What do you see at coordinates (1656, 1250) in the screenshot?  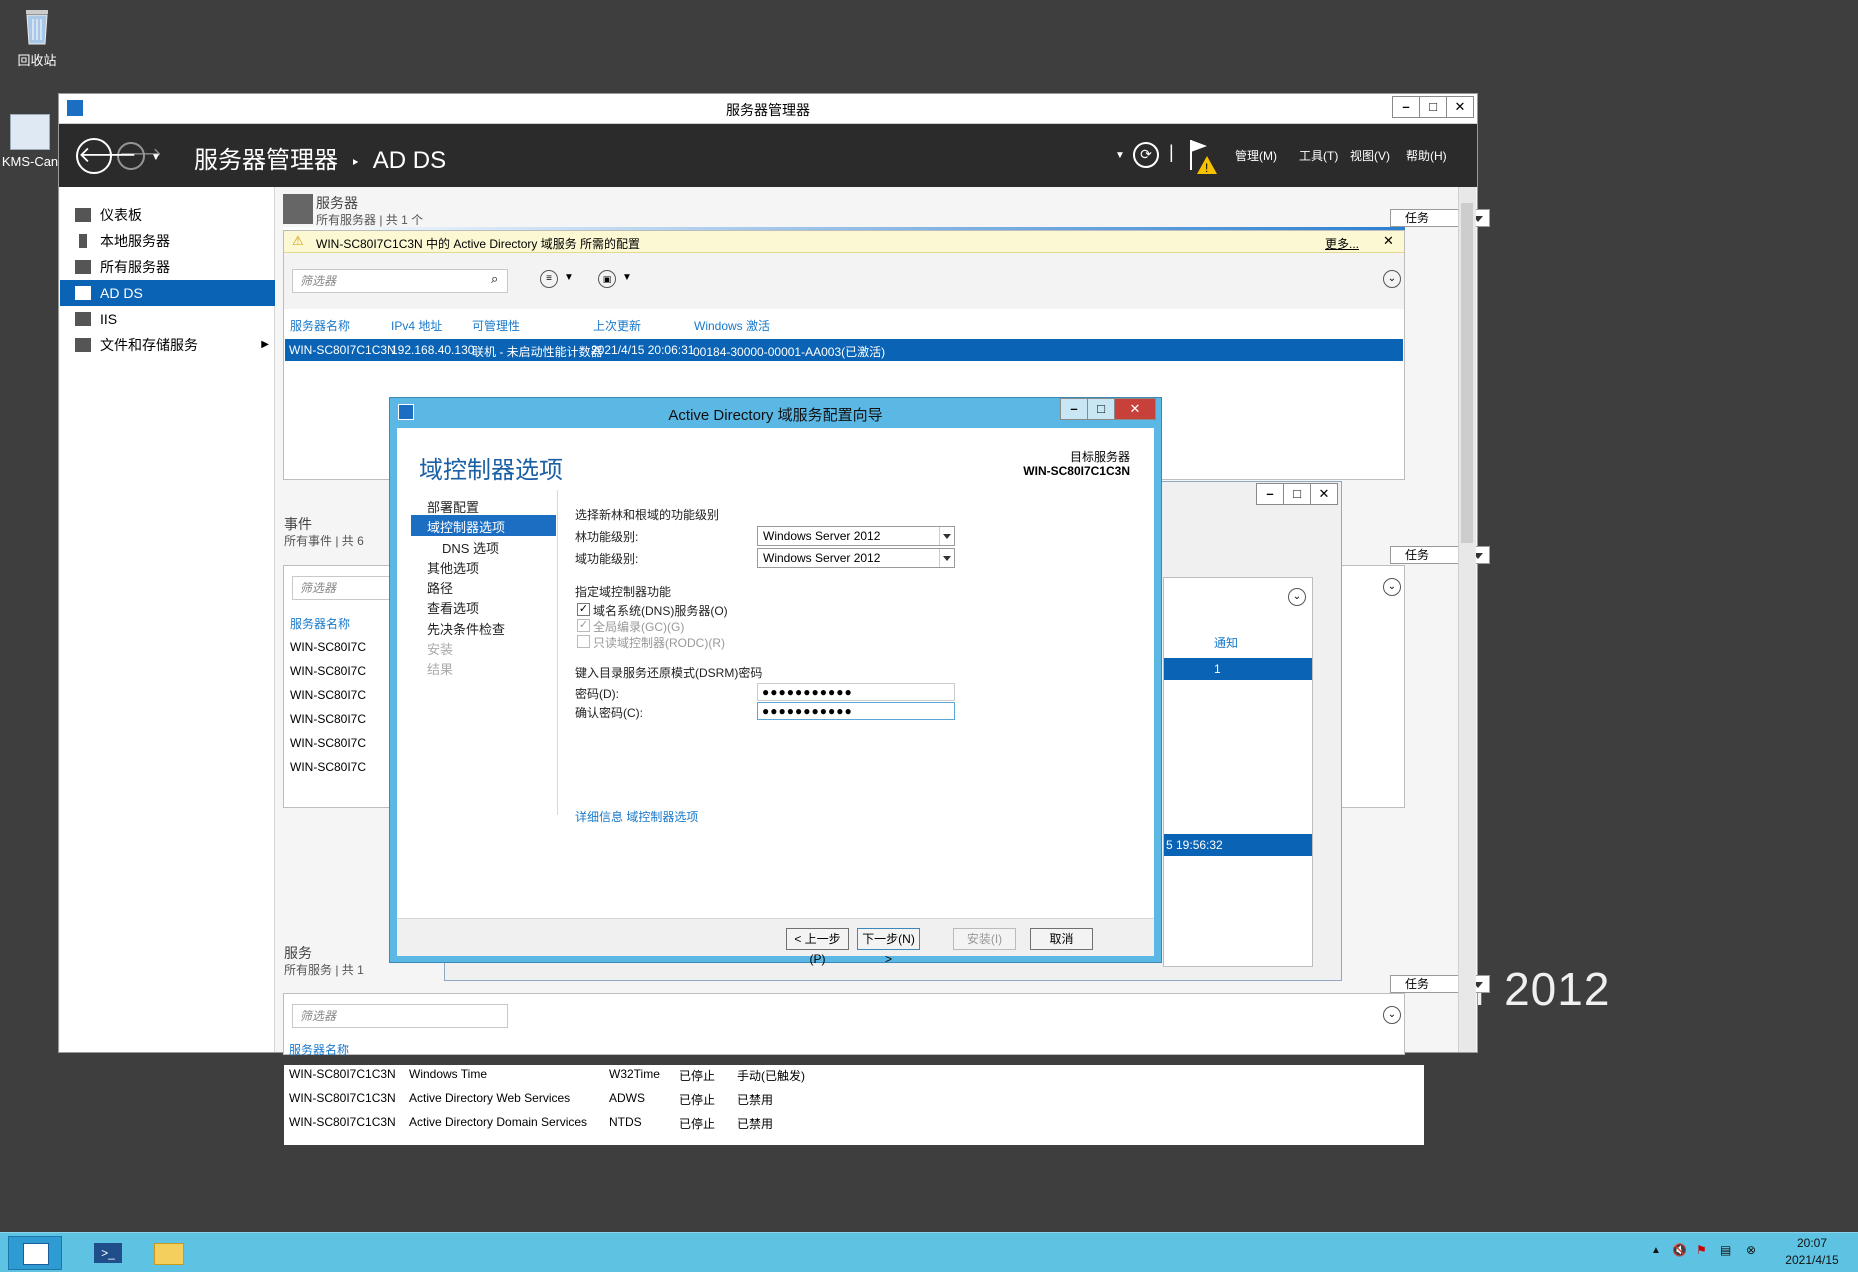 I see `tray-expand-icon: ▲` at bounding box center [1656, 1250].